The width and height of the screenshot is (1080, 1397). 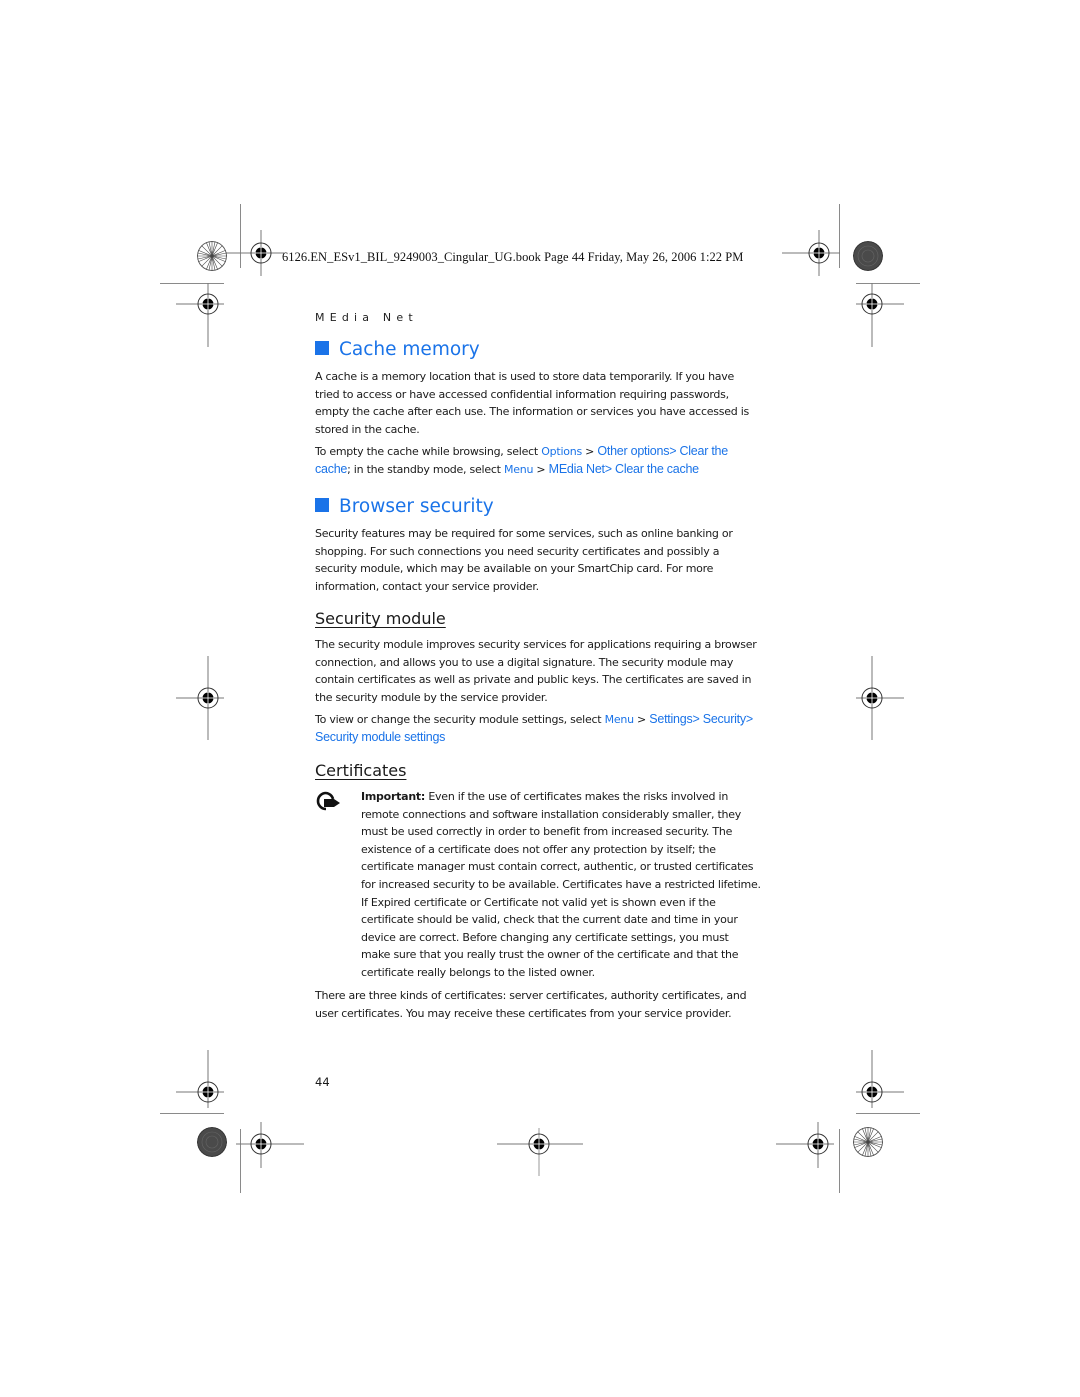 I want to click on menu-path-settings: Settings, so click(x=671, y=719).